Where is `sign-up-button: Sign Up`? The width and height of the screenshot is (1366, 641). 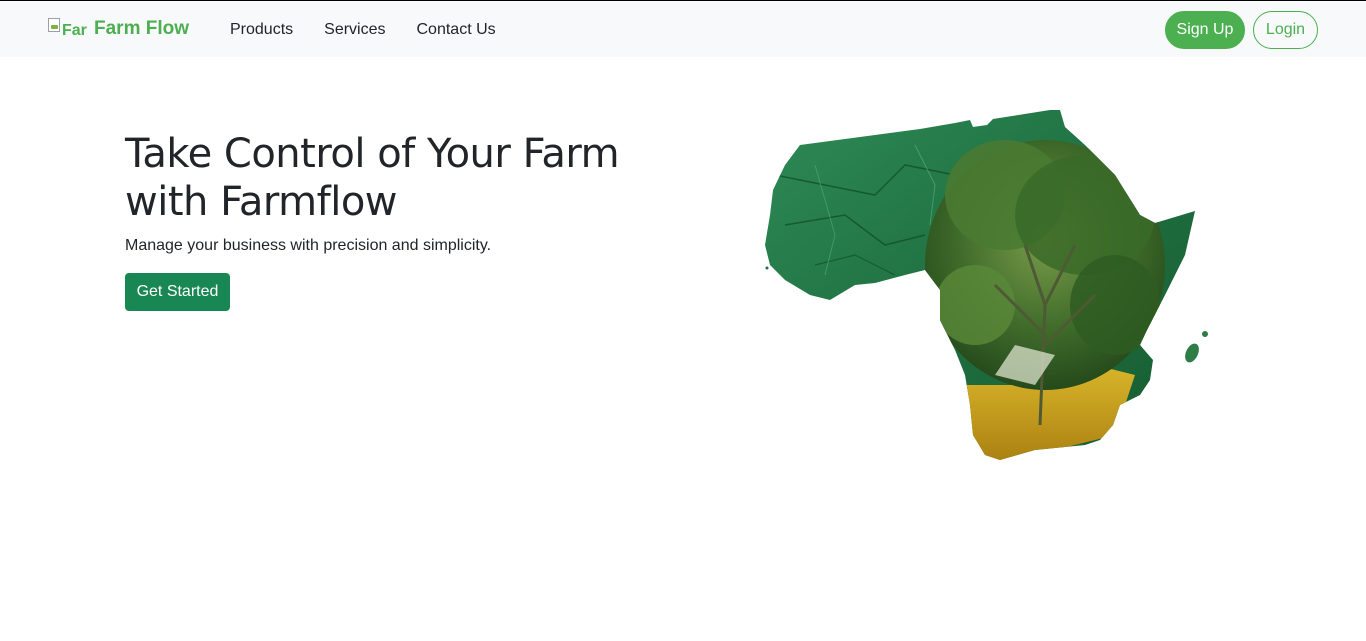
sign-up-button: Sign Up is located at coordinates (1205, 30).